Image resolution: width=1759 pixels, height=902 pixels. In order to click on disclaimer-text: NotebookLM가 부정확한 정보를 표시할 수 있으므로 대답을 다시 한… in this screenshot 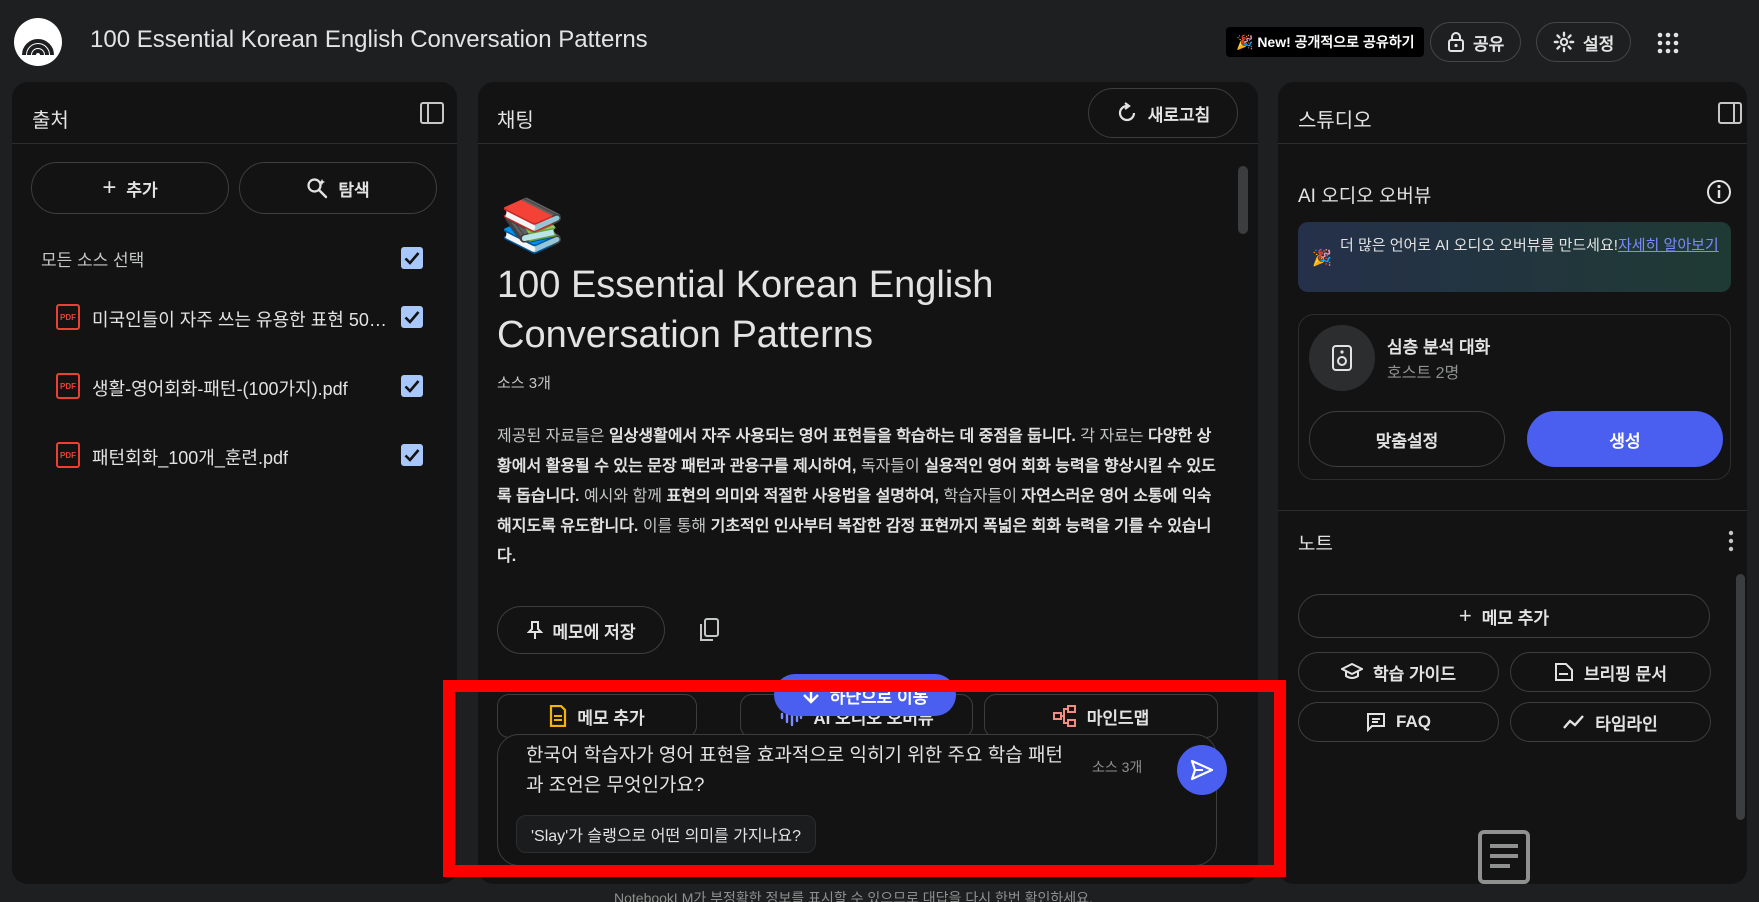, I will do `click(853, 896)`.